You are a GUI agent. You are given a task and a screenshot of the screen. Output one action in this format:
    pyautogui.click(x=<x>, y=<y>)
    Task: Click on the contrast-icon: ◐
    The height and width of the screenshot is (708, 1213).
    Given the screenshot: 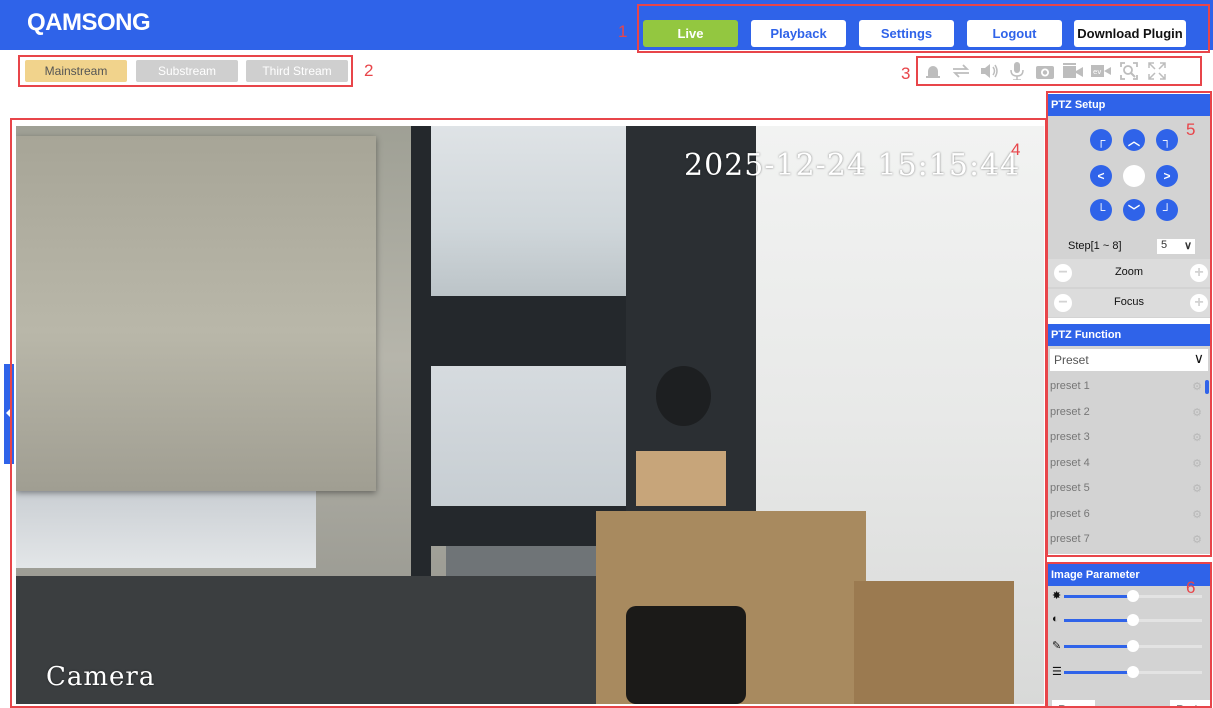 What is the action you would take?
    pyautogui.click(x=1055, y=619)
    